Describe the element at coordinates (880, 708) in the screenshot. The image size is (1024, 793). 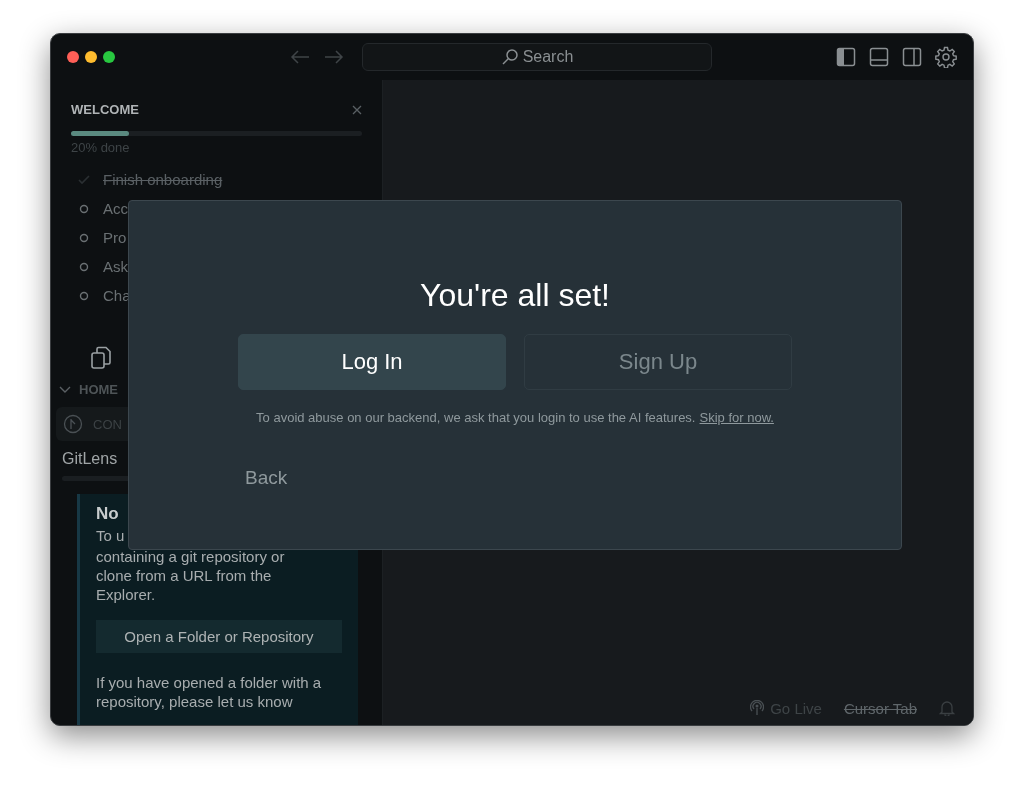
I see `status-item: Cursor Tab` at that location.